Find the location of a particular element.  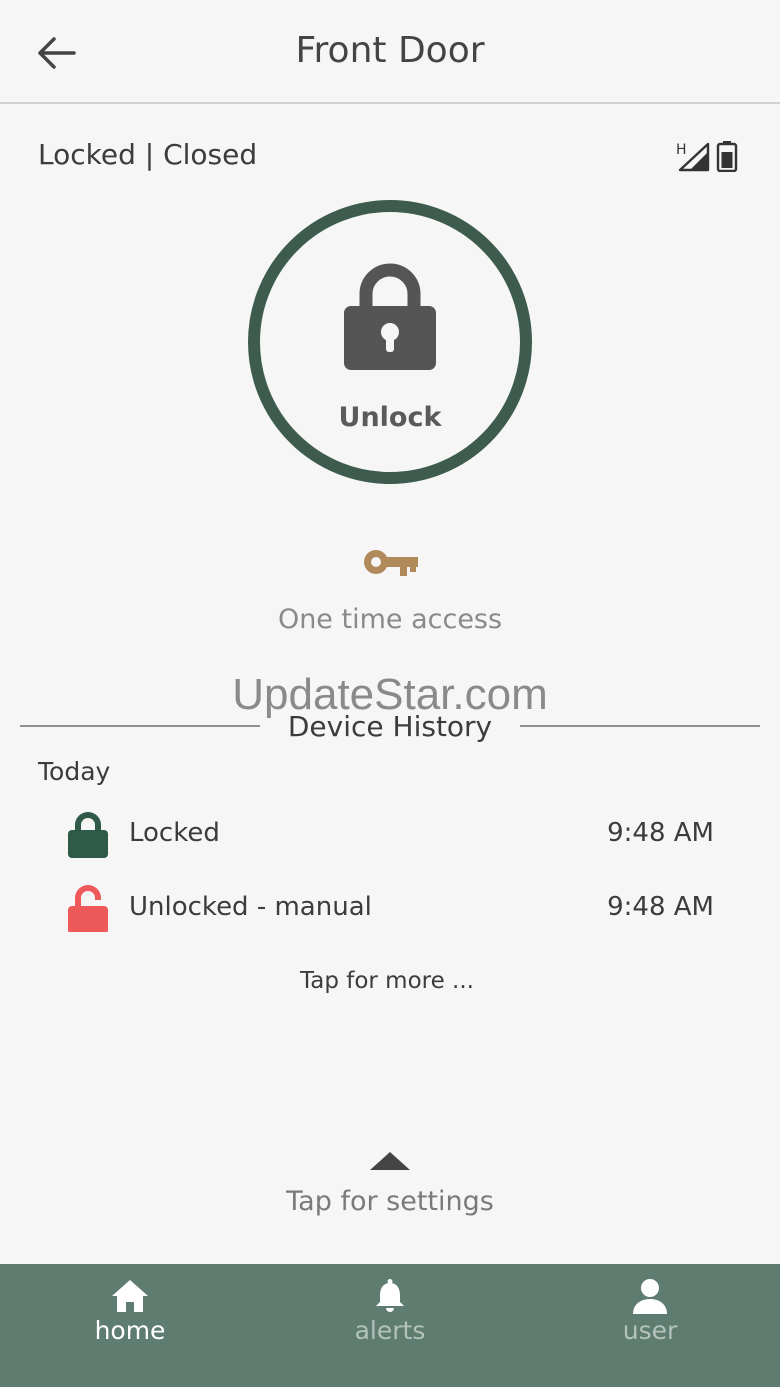

page-title: Front Door is located at coordinates (390, 50).